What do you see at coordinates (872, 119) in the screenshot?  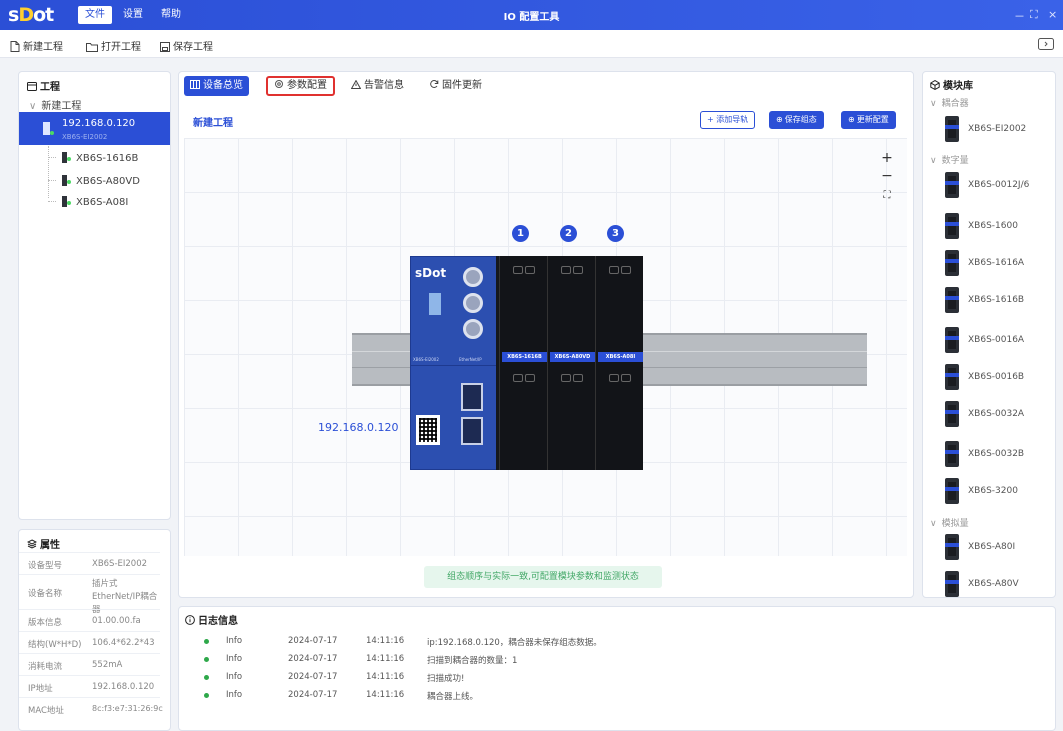 I see `update-config-label: 更新配置` at bounding box center [872, 119].